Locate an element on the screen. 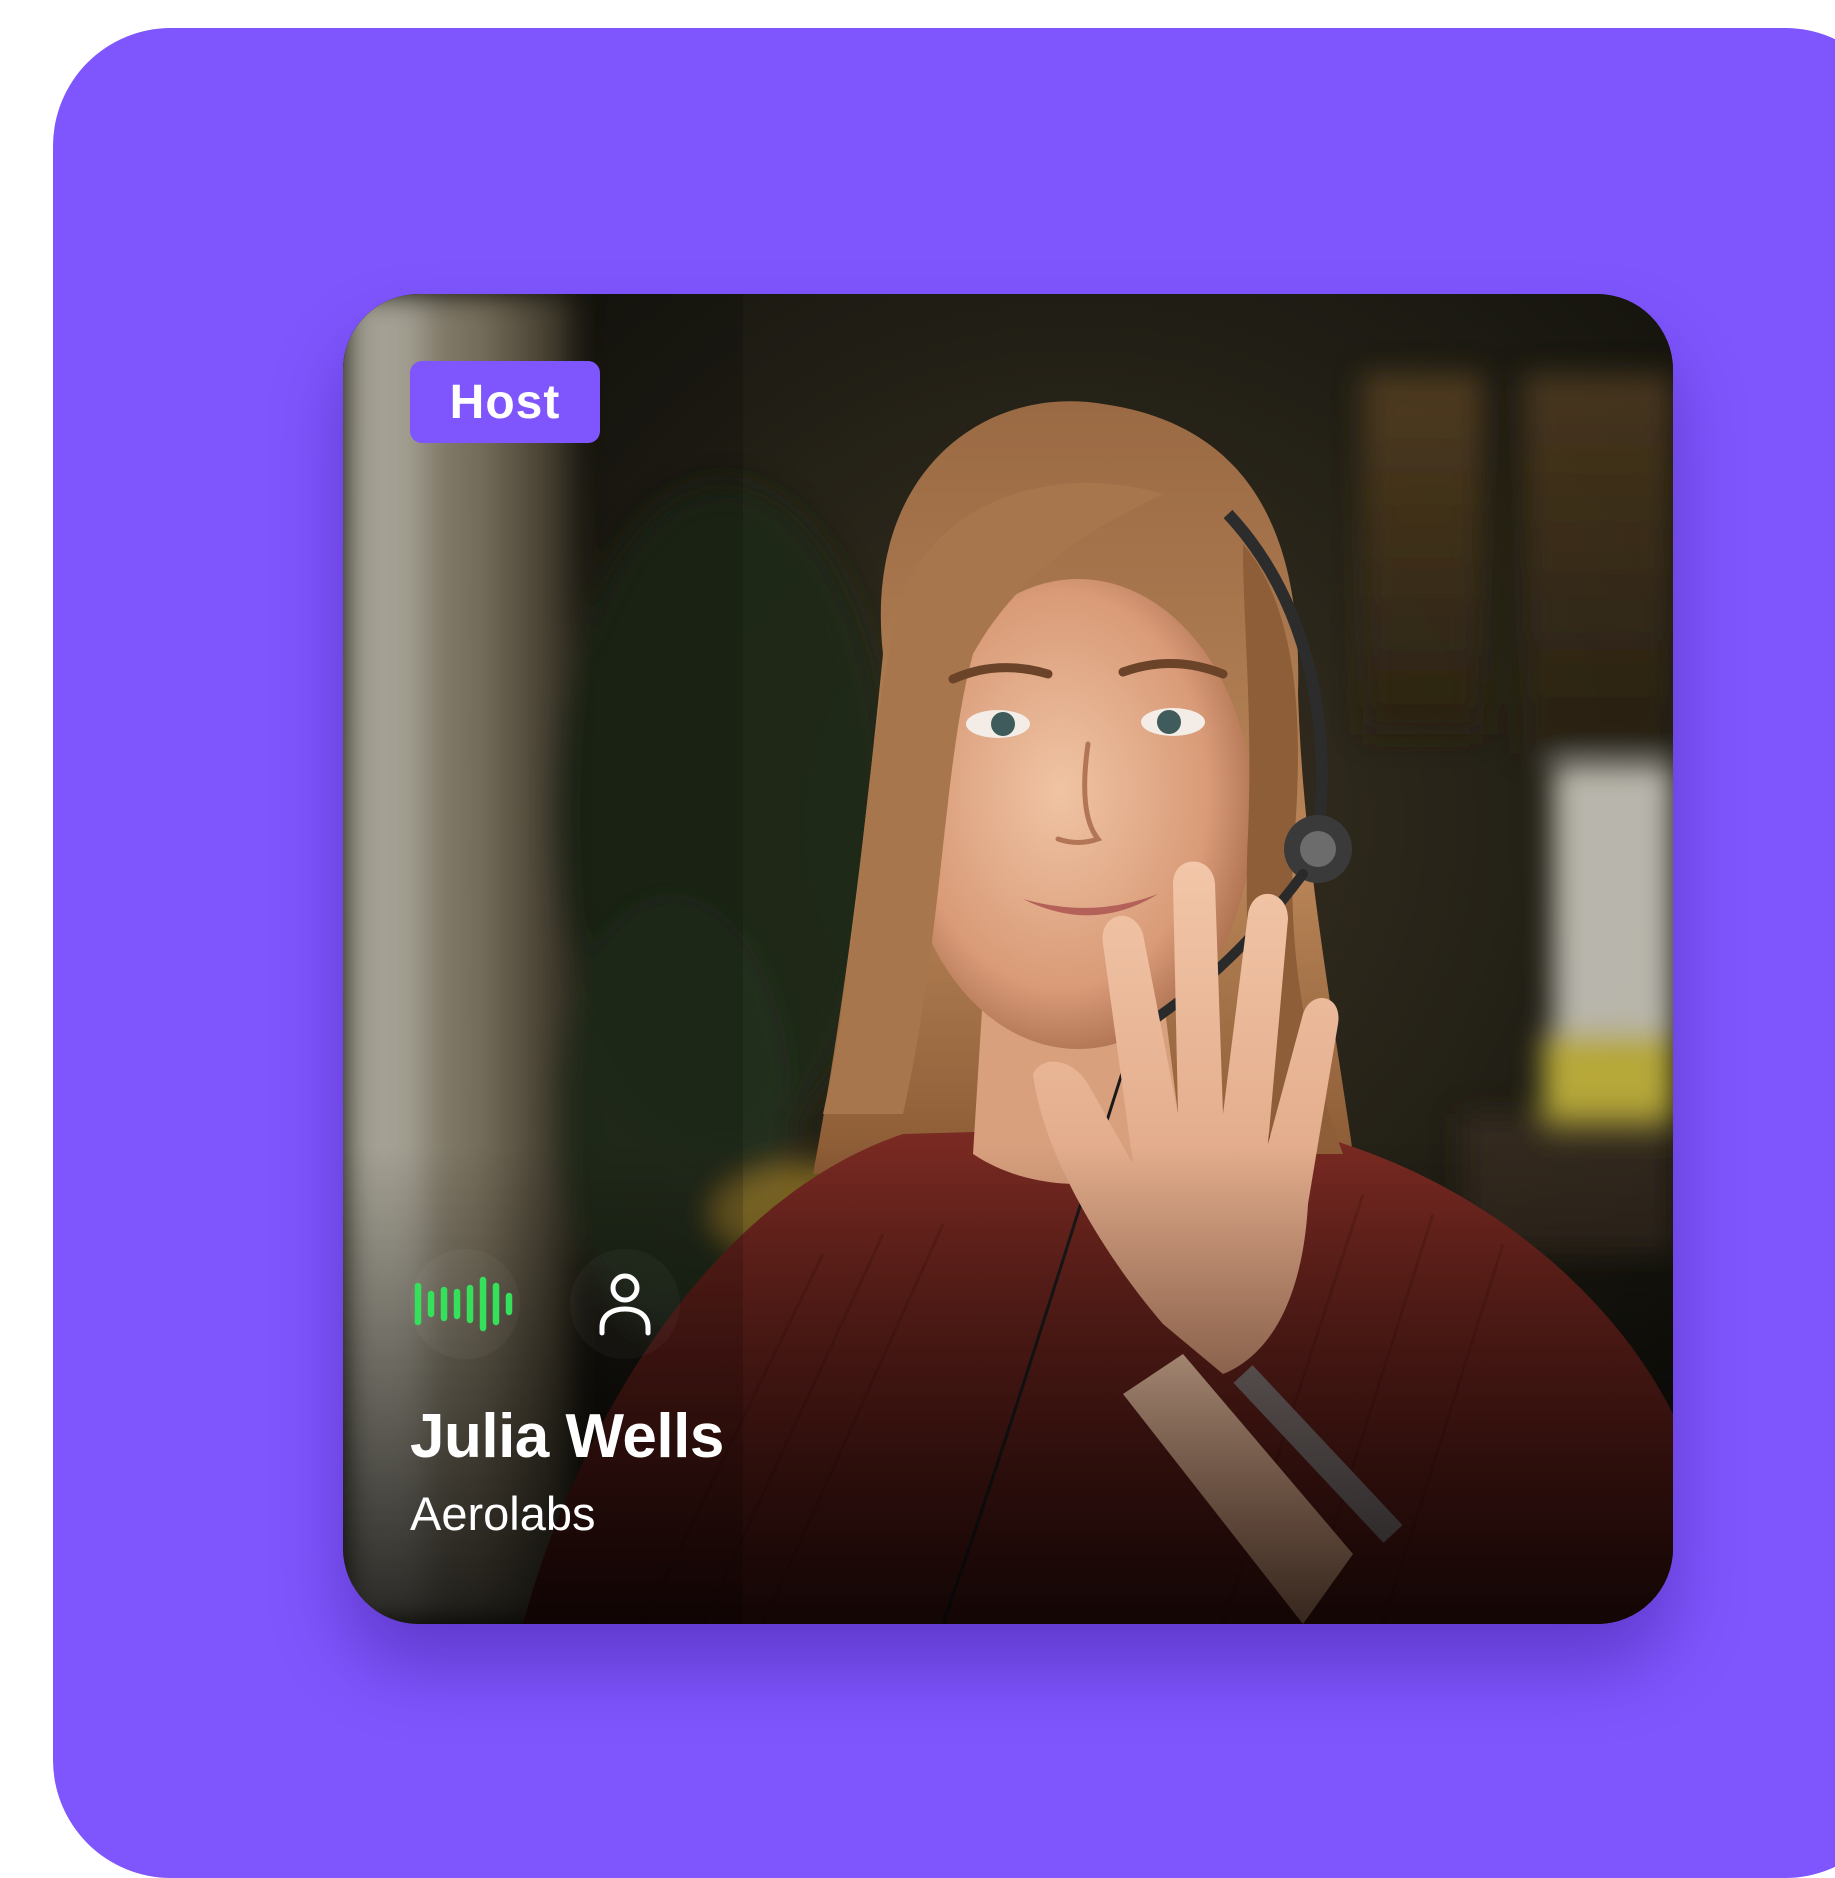 This screenshot has height=1878, width=1835. participant-organization: Aerolabs is located at coordinates (503, 1513).